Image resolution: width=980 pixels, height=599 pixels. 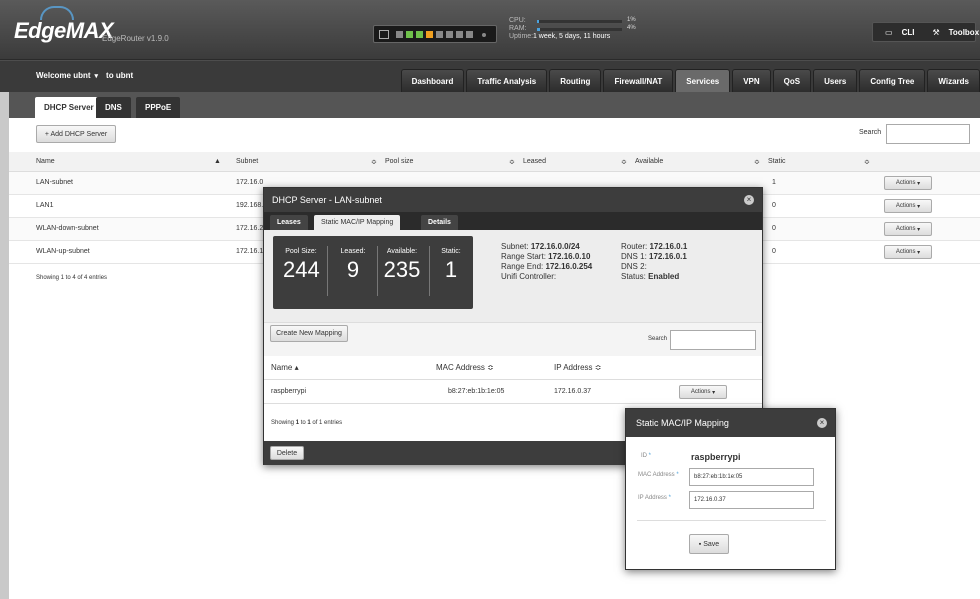 I want to click on id-label-text: ID, so click(x=644, y=456).